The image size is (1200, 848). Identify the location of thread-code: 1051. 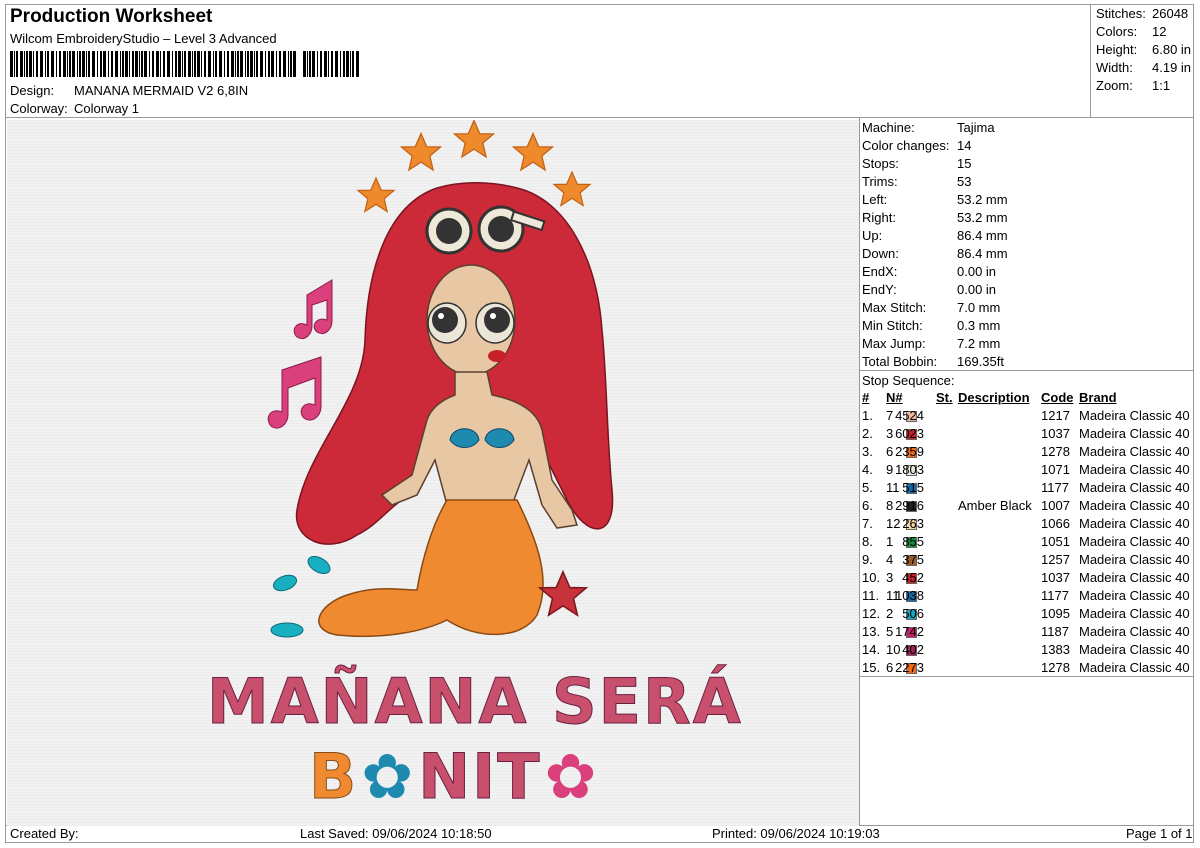
(1055, 541).